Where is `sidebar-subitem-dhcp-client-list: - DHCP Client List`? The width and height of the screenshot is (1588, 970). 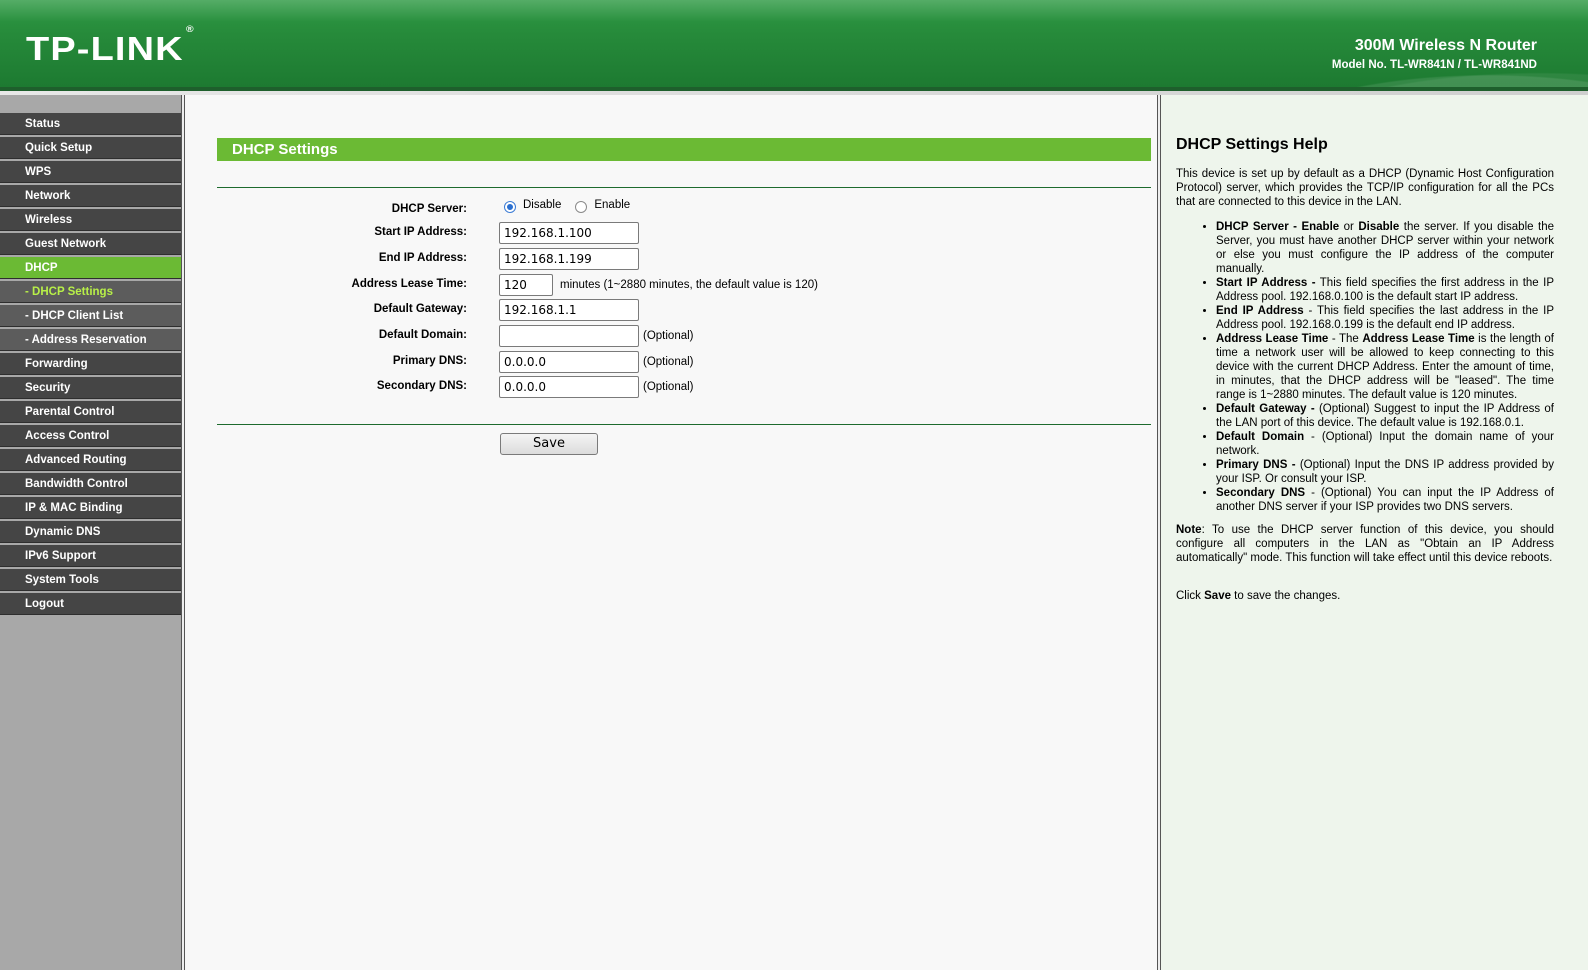
sidebar-subitem-dhcp-client-list: - DHCP Client List is located at coordinates (90, 316).